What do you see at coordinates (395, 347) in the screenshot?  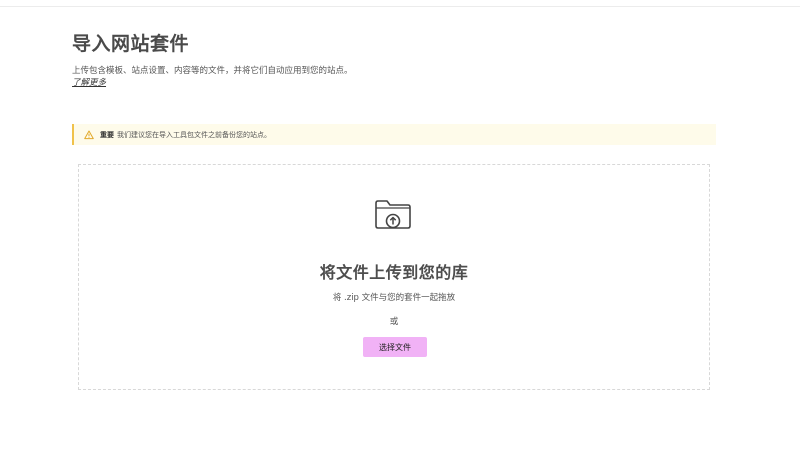 I see `choose-file-button: 选择文件` at bounding box center [395, 347].